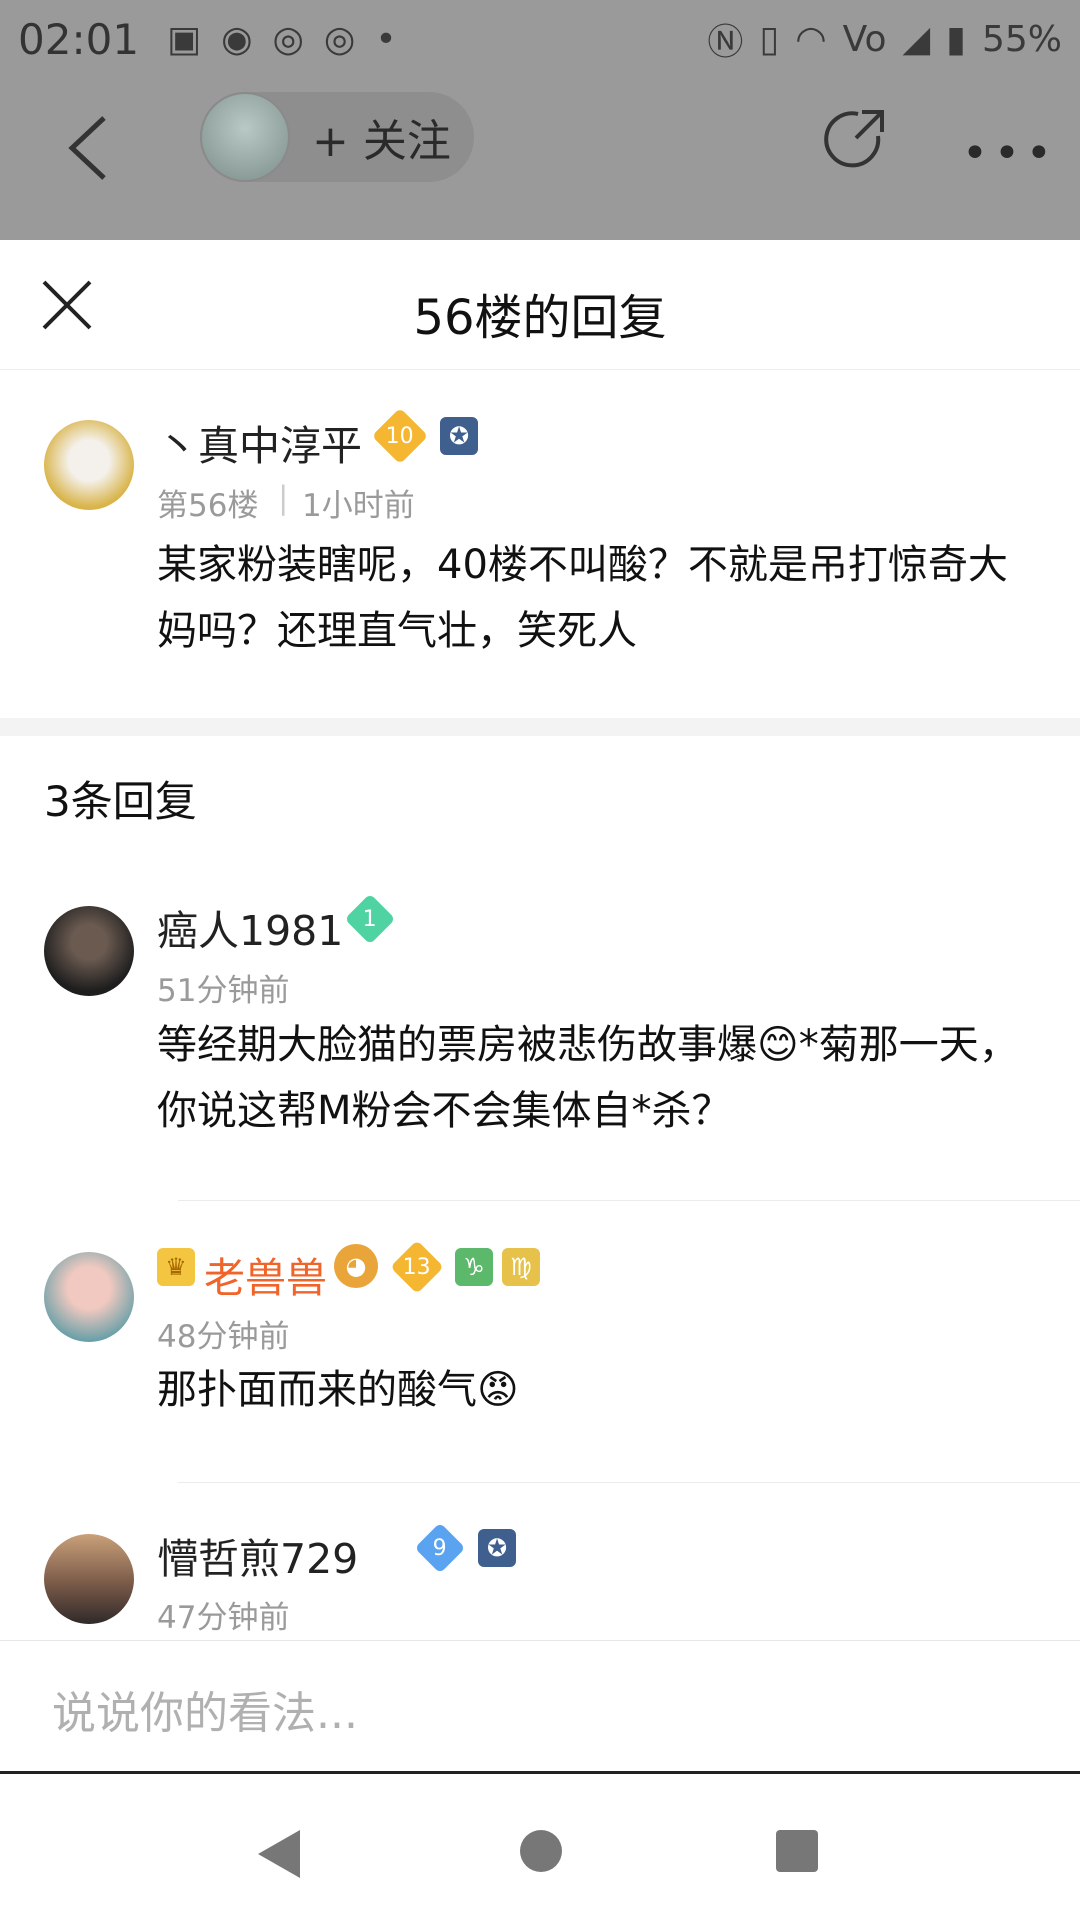 Image resolution: width=1080 pixels, height=1920 pixels. Describe the element at coordinates (540, 159) in the screenshot. I see `page-header: + 关注 •••` at that location.